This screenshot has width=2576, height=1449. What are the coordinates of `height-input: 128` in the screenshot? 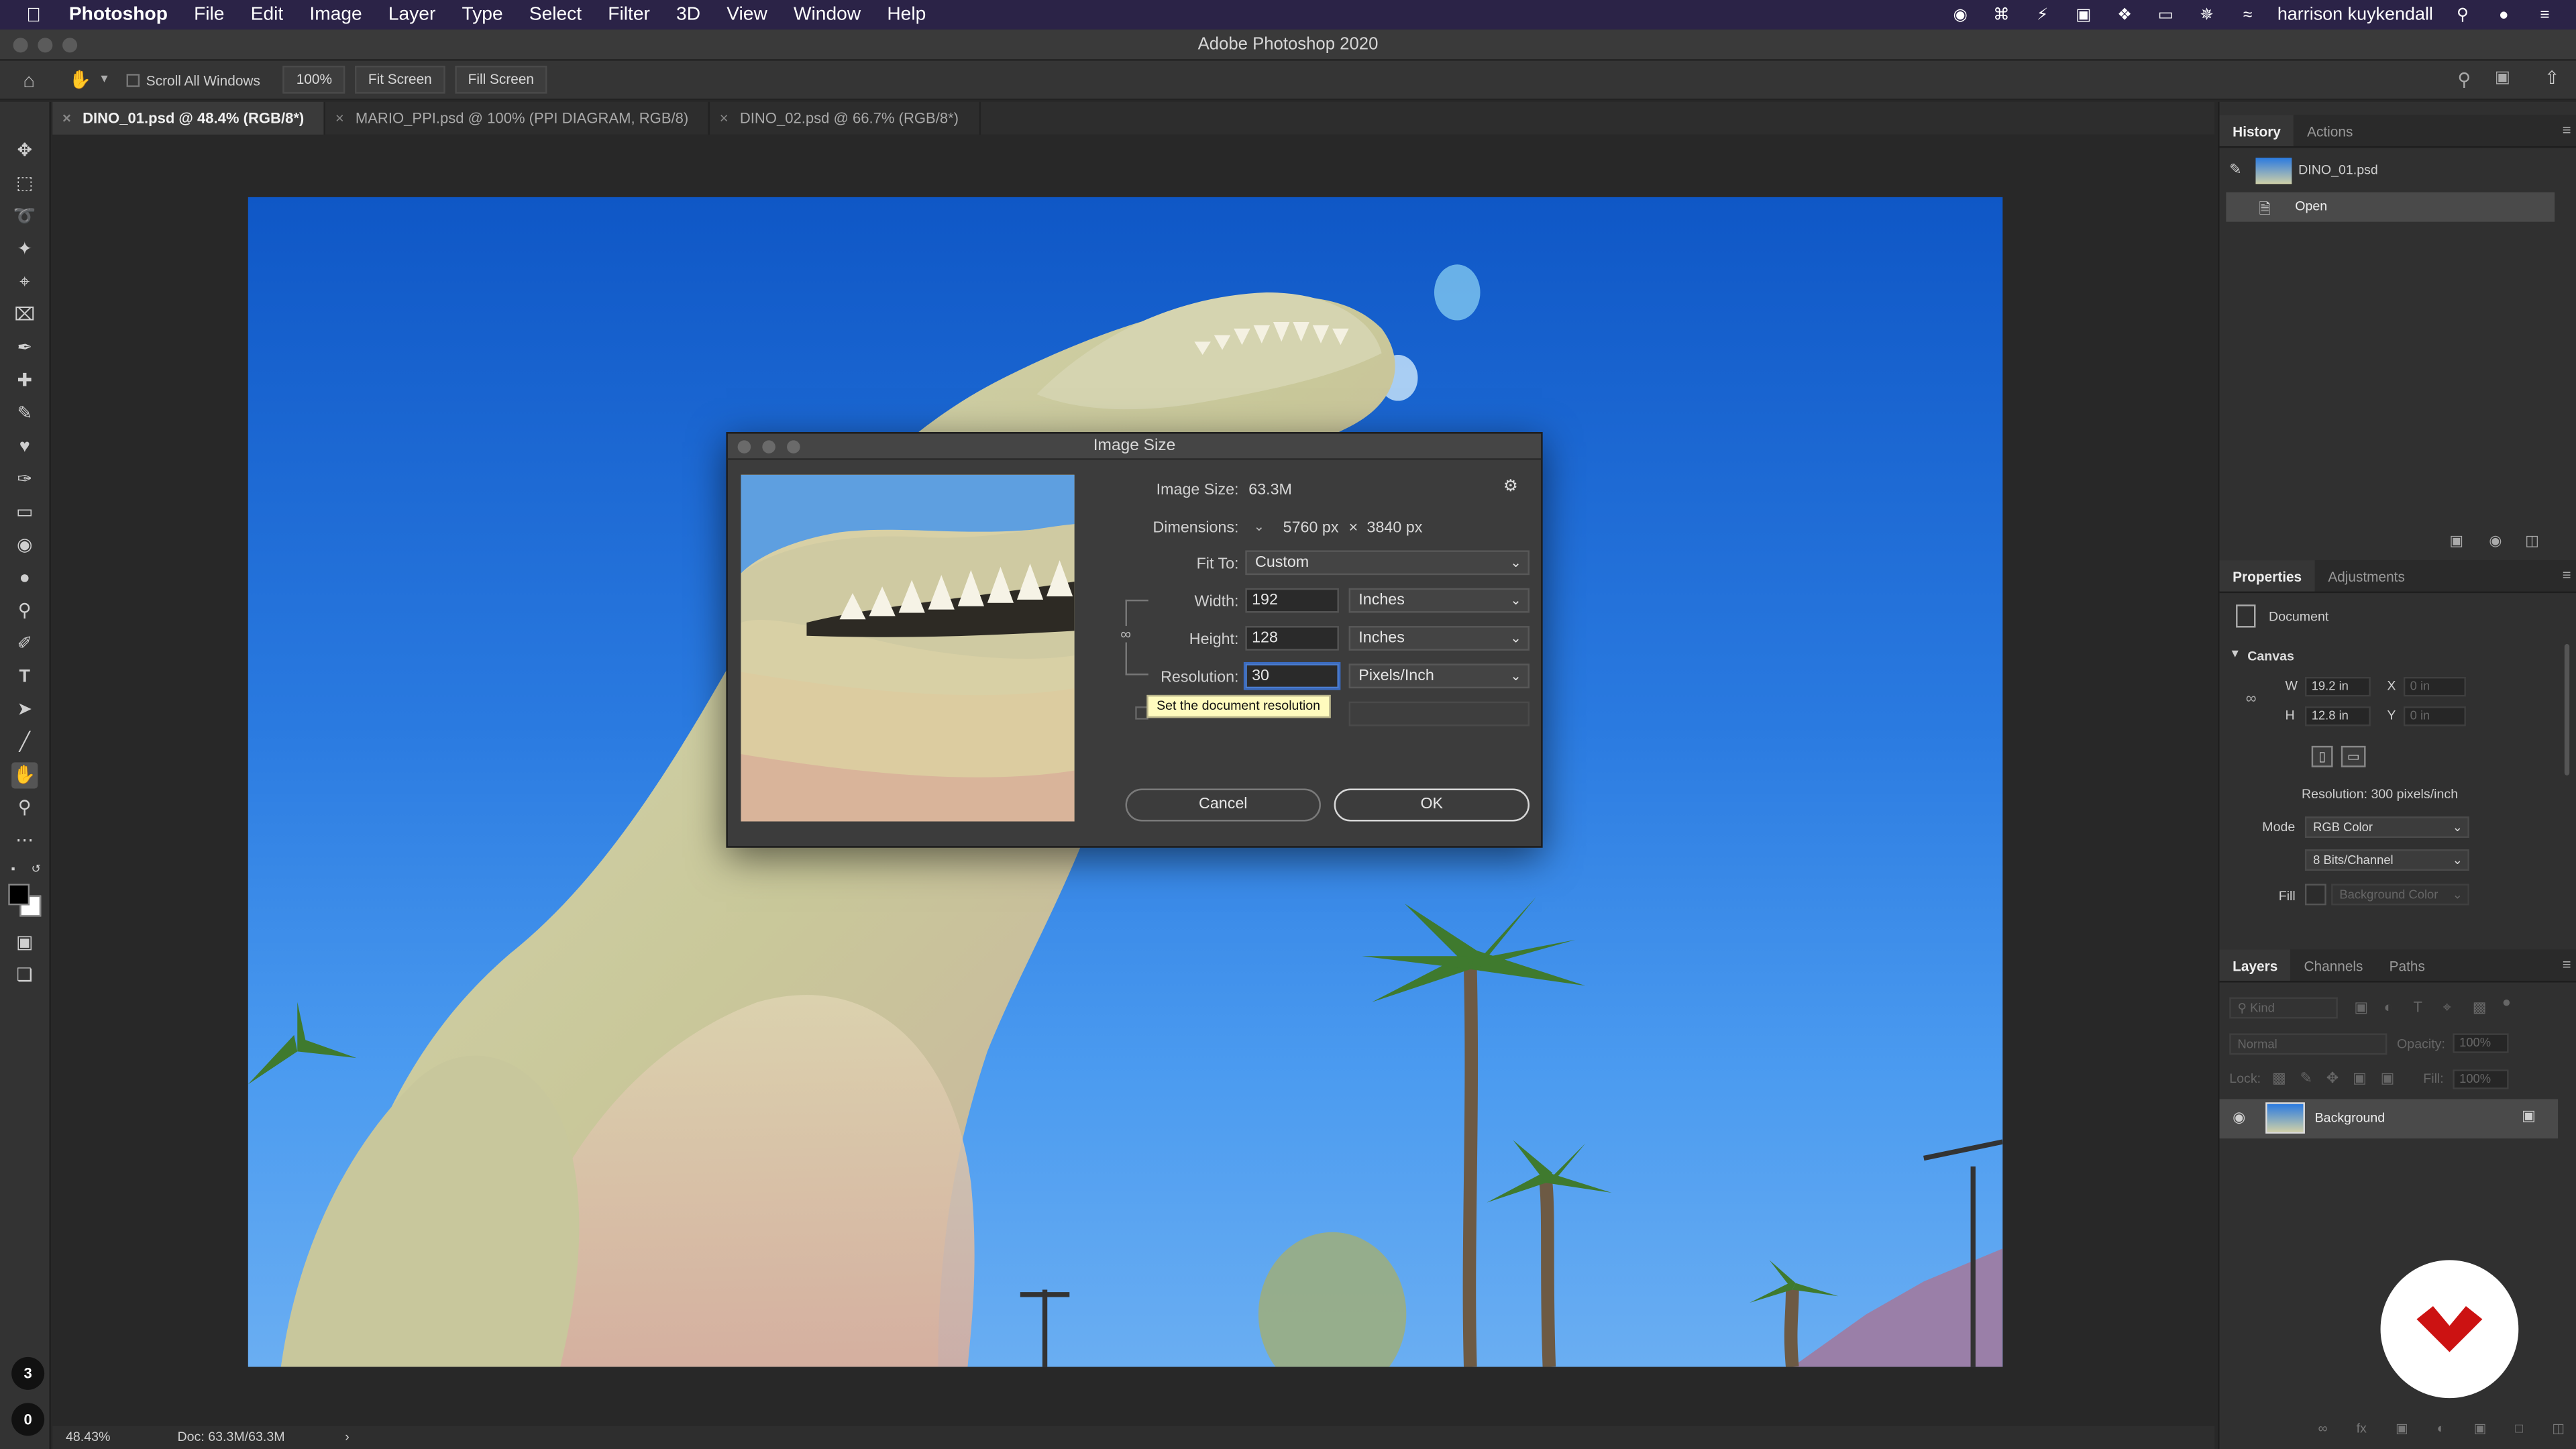 It's located at (1292, 638).